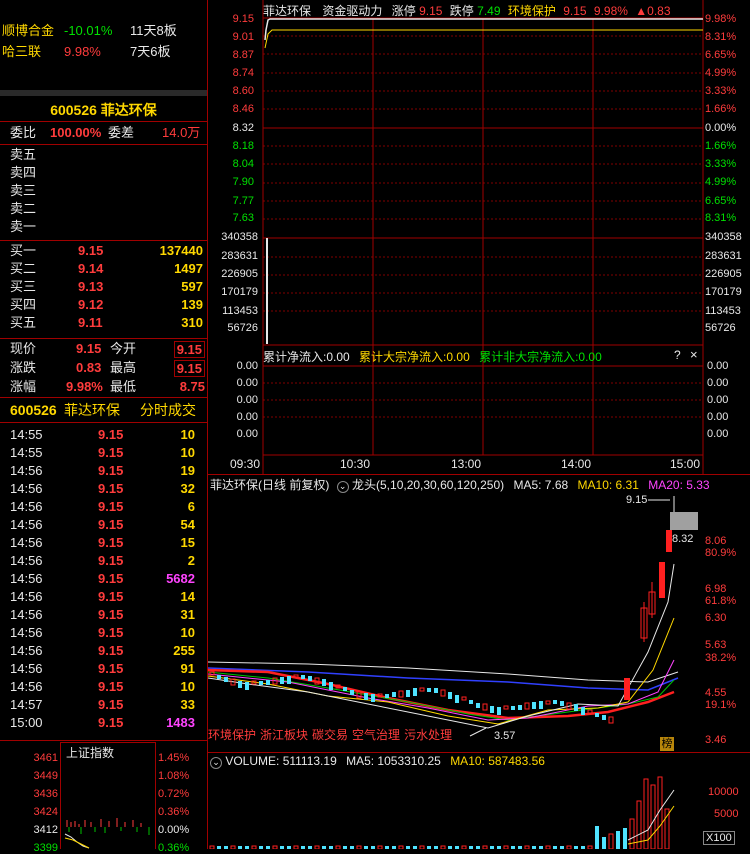  What do you see at coordinates (45, 848) in the screenshot?
I see `axis-tick: 3399` at bounding box center [45, 848].